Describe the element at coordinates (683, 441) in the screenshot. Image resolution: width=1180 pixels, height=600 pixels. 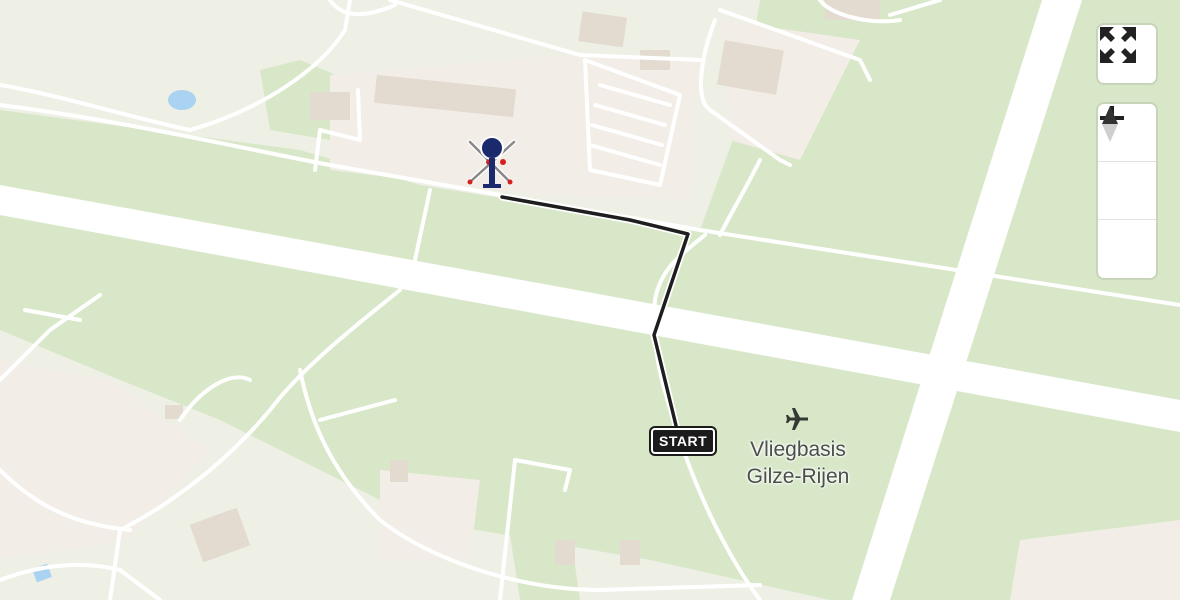
I see `route-start-label: START` at that location.